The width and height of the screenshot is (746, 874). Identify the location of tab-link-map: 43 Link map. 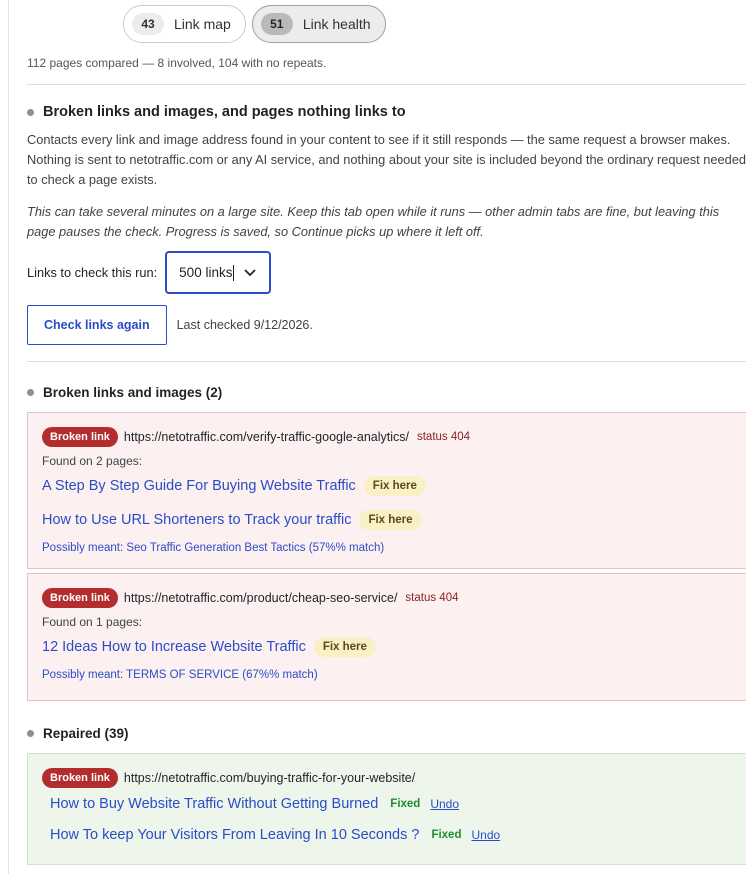
(184, 24).